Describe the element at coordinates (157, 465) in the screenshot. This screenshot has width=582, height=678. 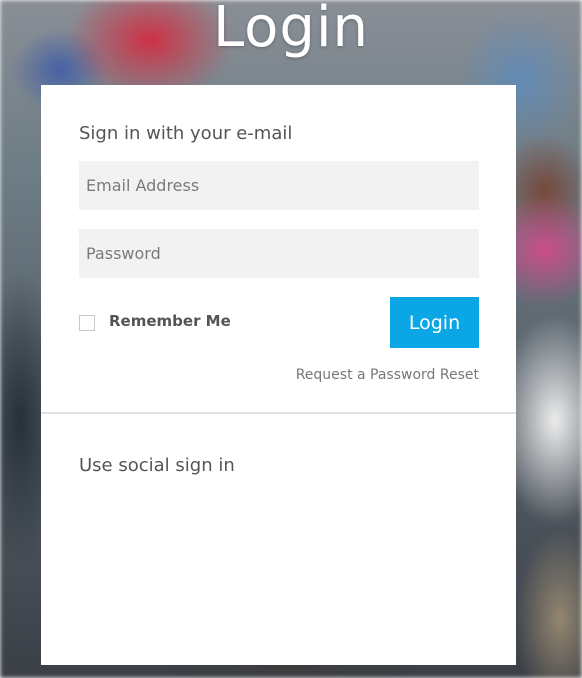
I see `social-signin-heading: Use social sign in` at that location.